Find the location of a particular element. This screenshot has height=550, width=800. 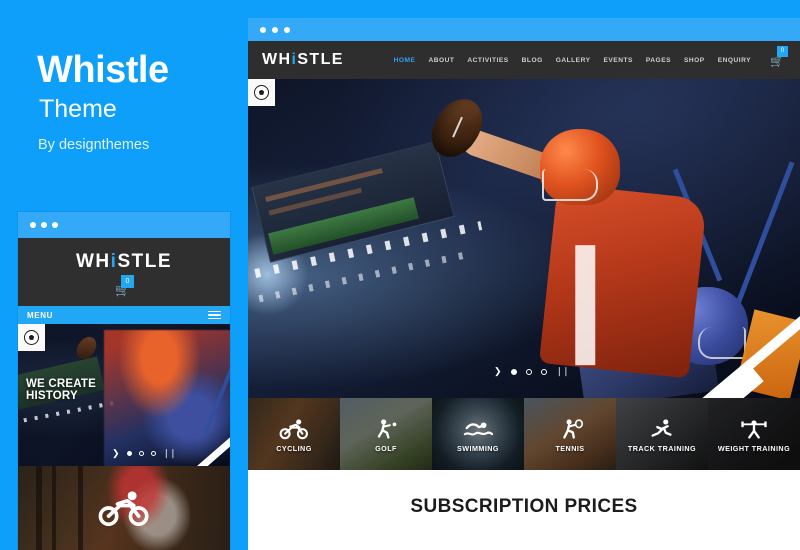

mobile-hero-caption-line2: HISTORY is located at coordinates (52, 396).